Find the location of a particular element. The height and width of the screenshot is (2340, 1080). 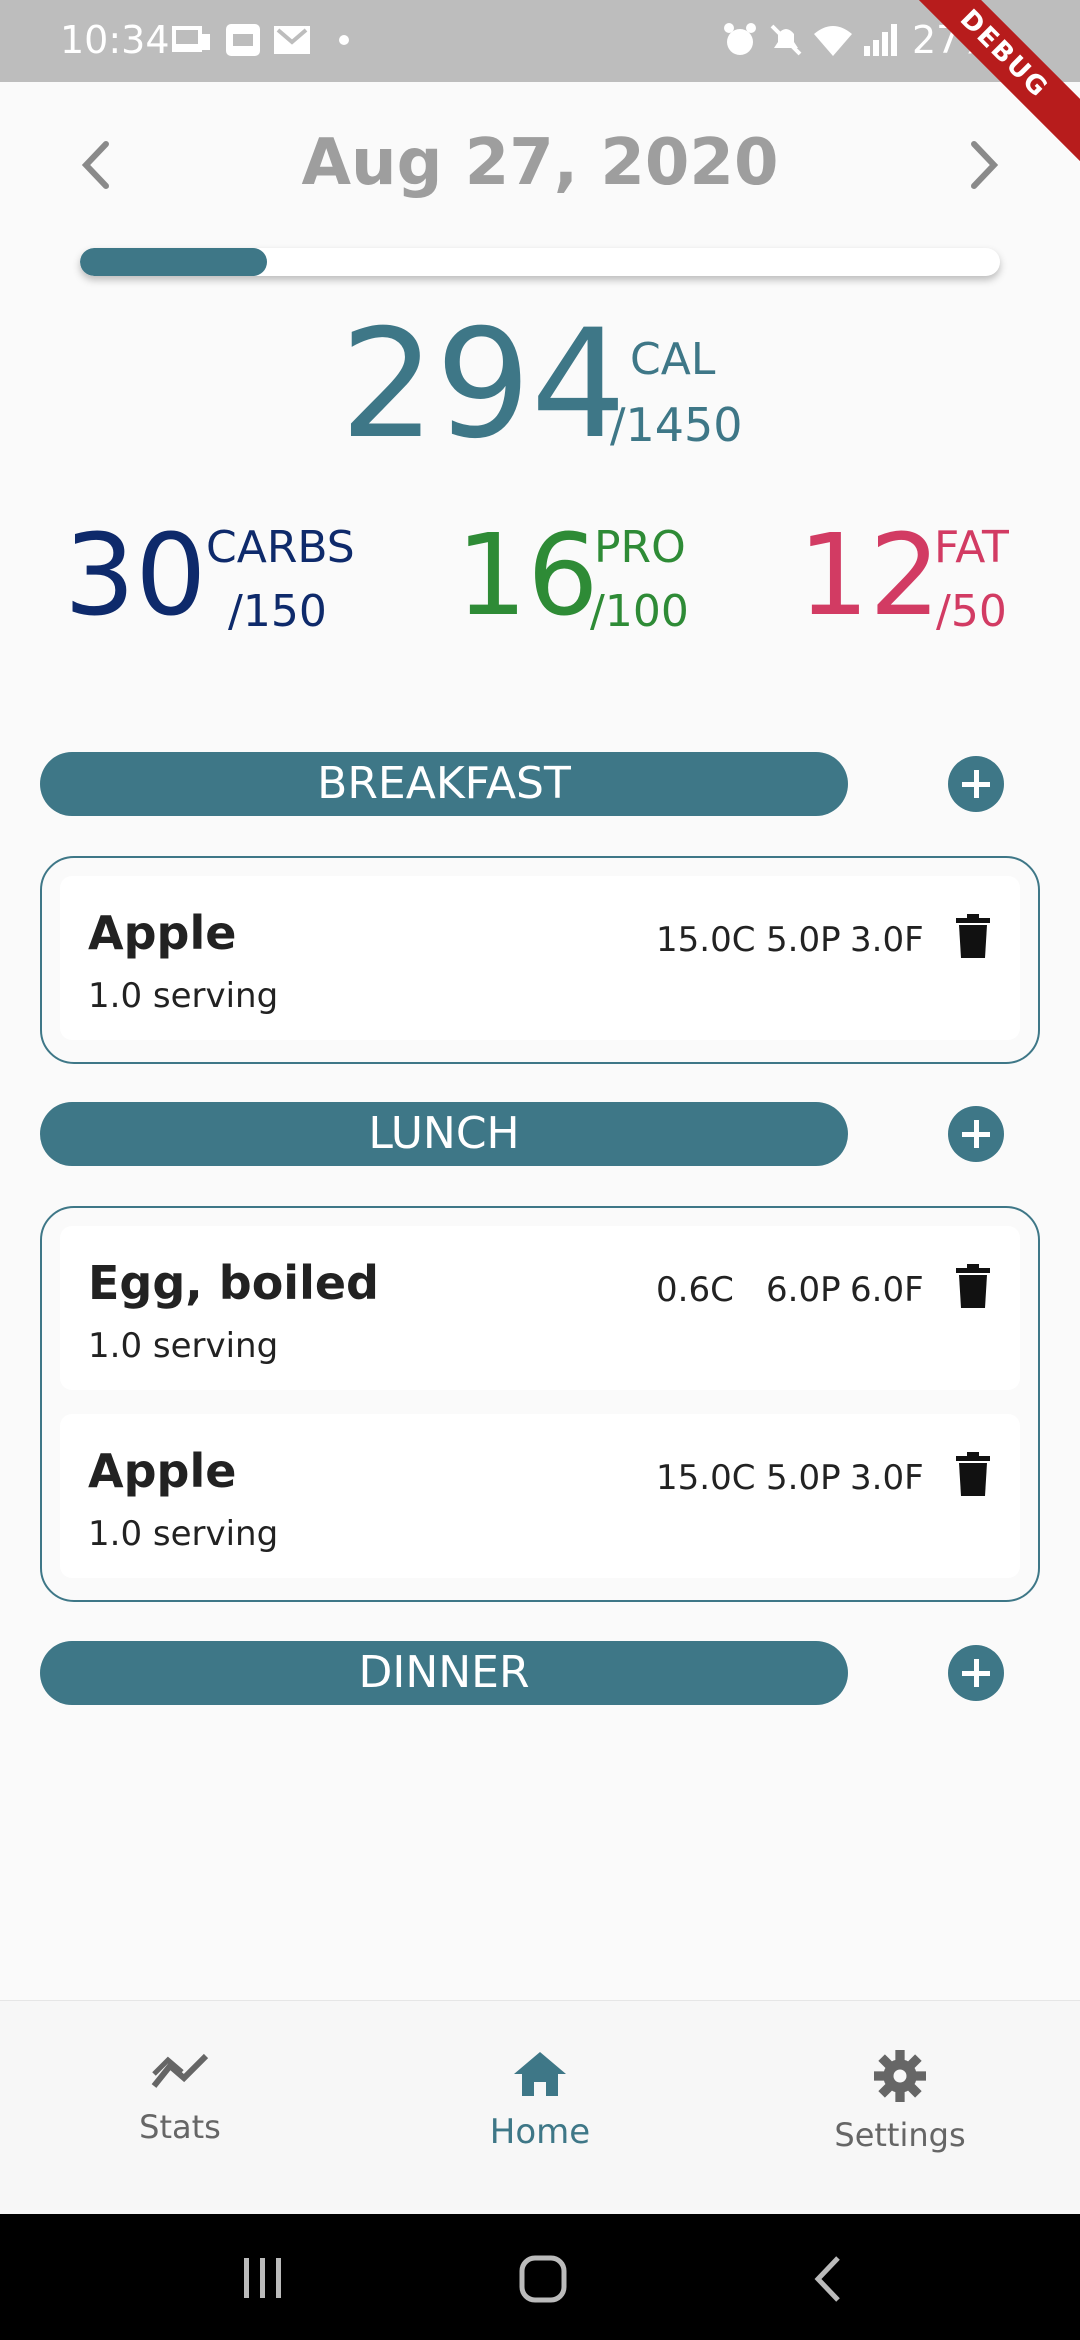

wifi-icon is located at coordinates (833, 41).